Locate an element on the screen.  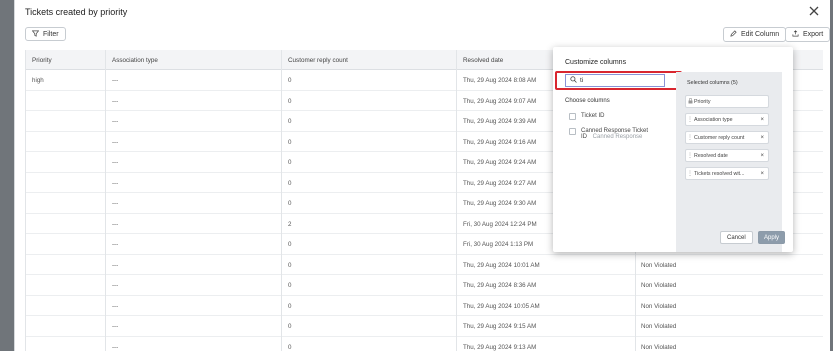
search-highlight-box is located at coordinates (618, 80).